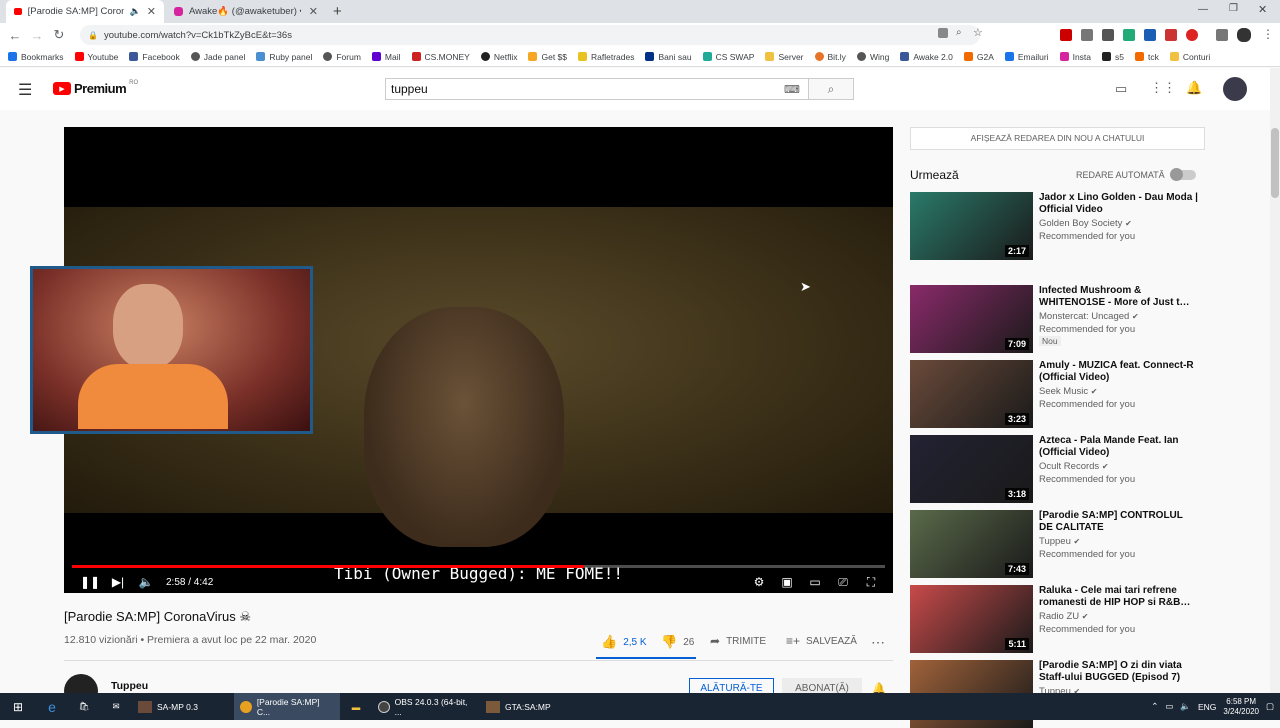  Describe the element at coordinates (787, 582) in the screenshot. I see `miniplayer-icon: ▣` at that location.